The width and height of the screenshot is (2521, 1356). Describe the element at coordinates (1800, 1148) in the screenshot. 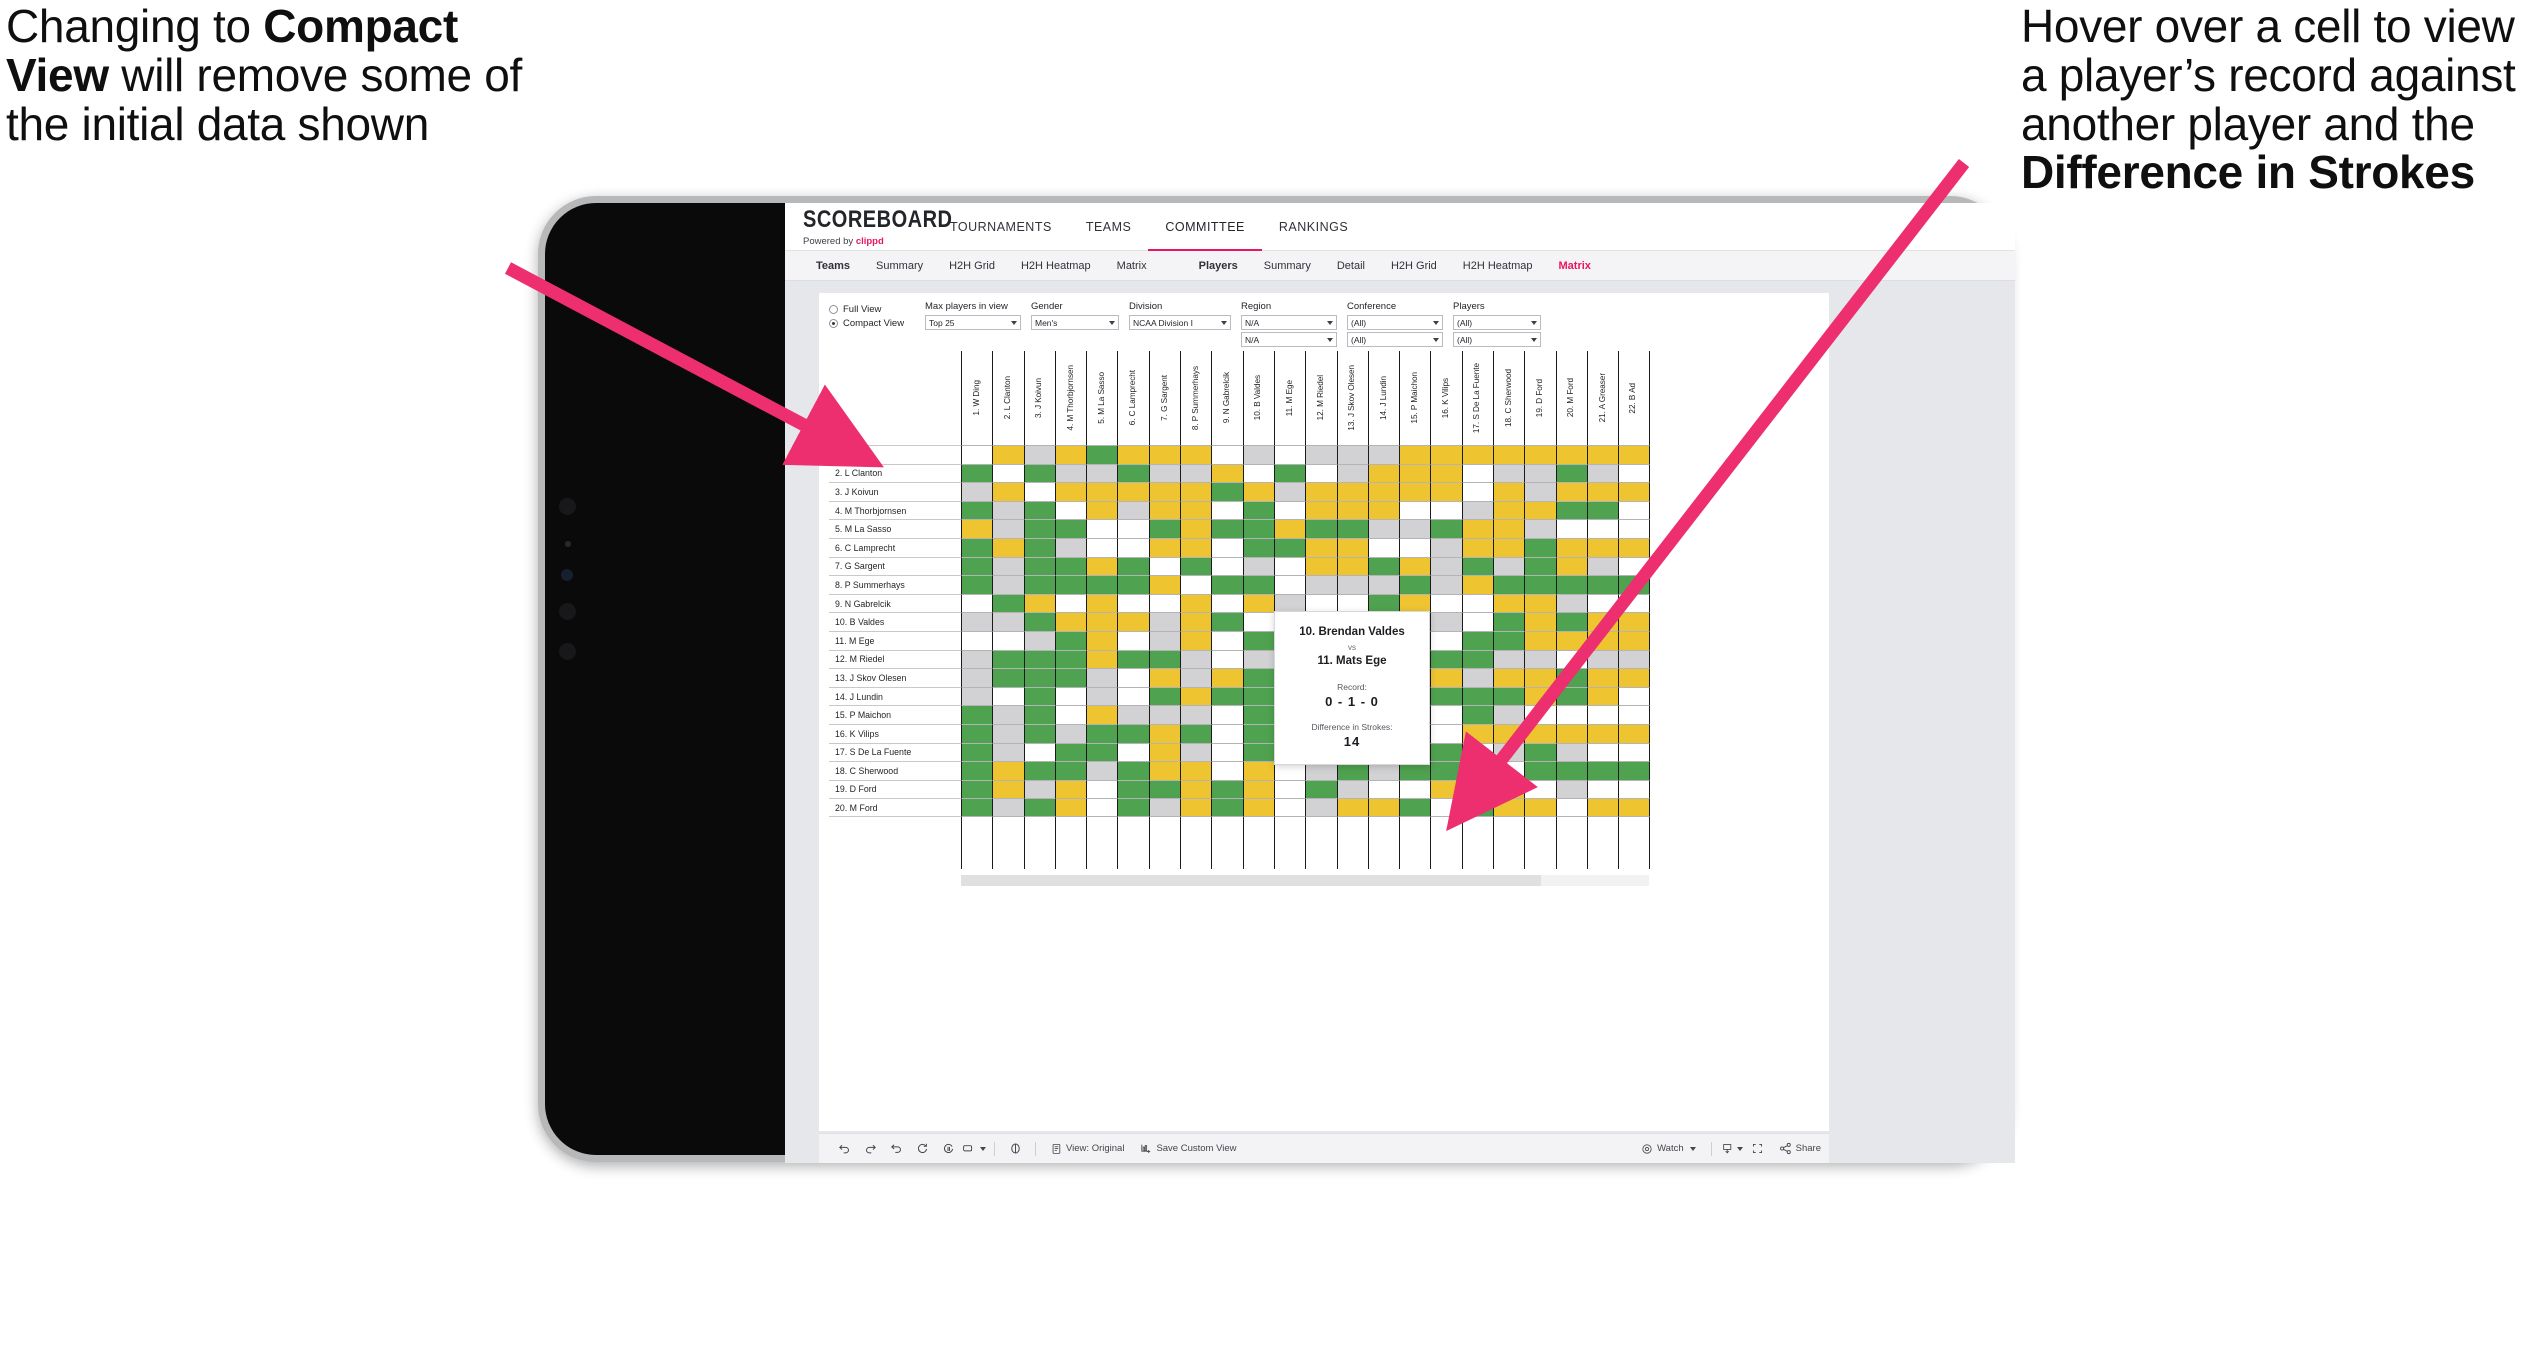

I see `share-button: Share` at that location.